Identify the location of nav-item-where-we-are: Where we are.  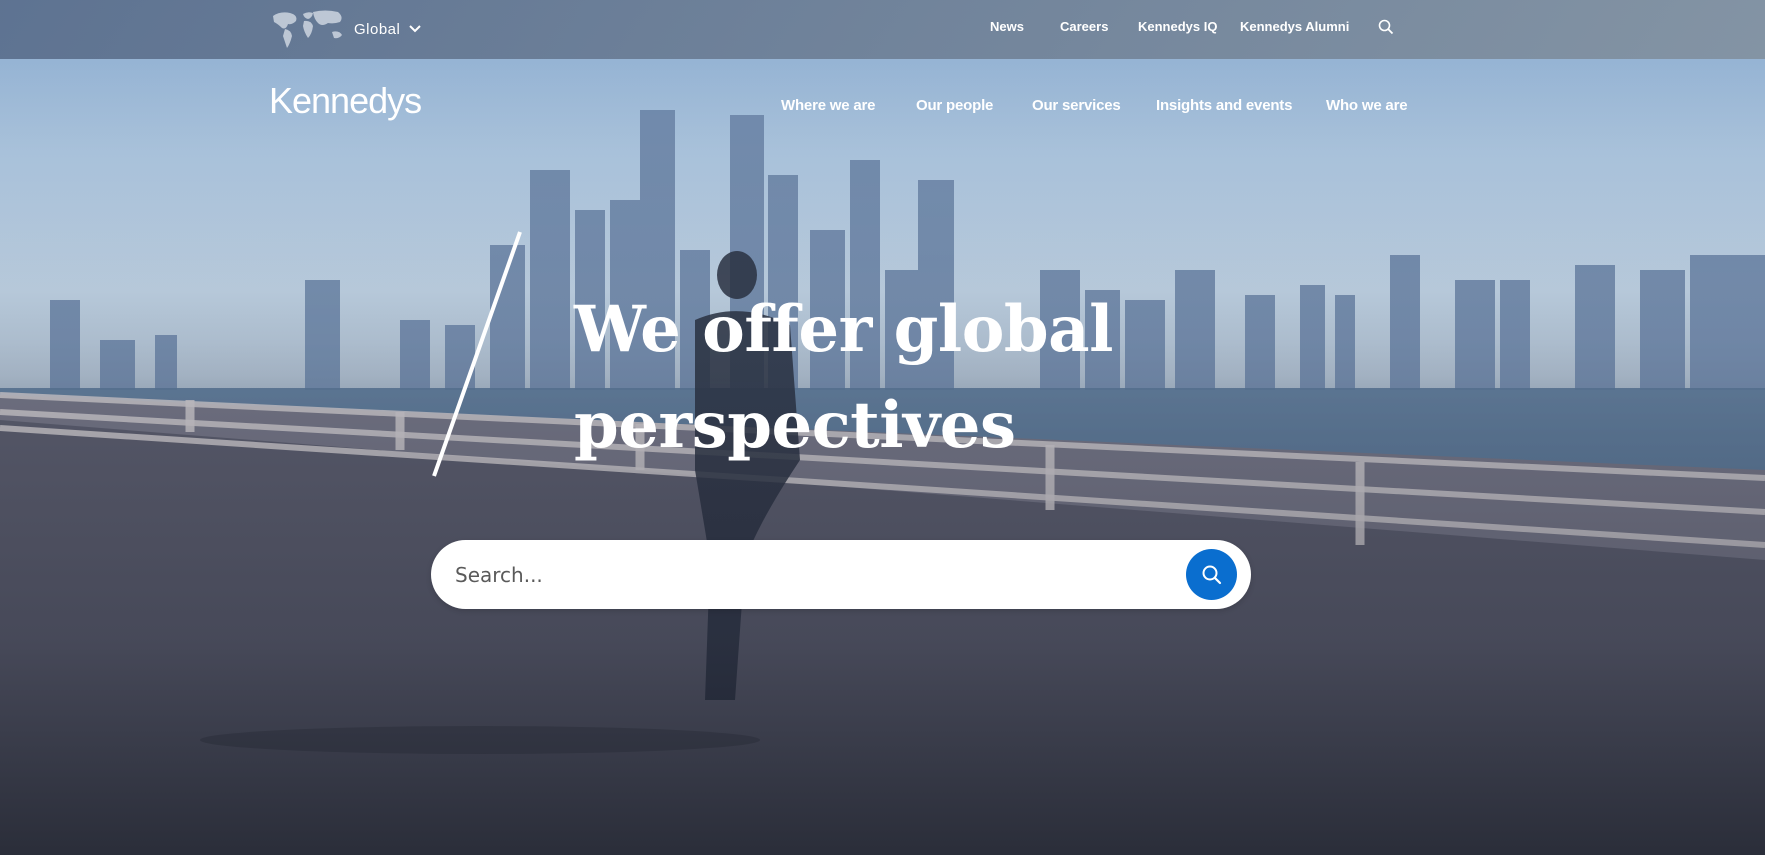
(828, 105).